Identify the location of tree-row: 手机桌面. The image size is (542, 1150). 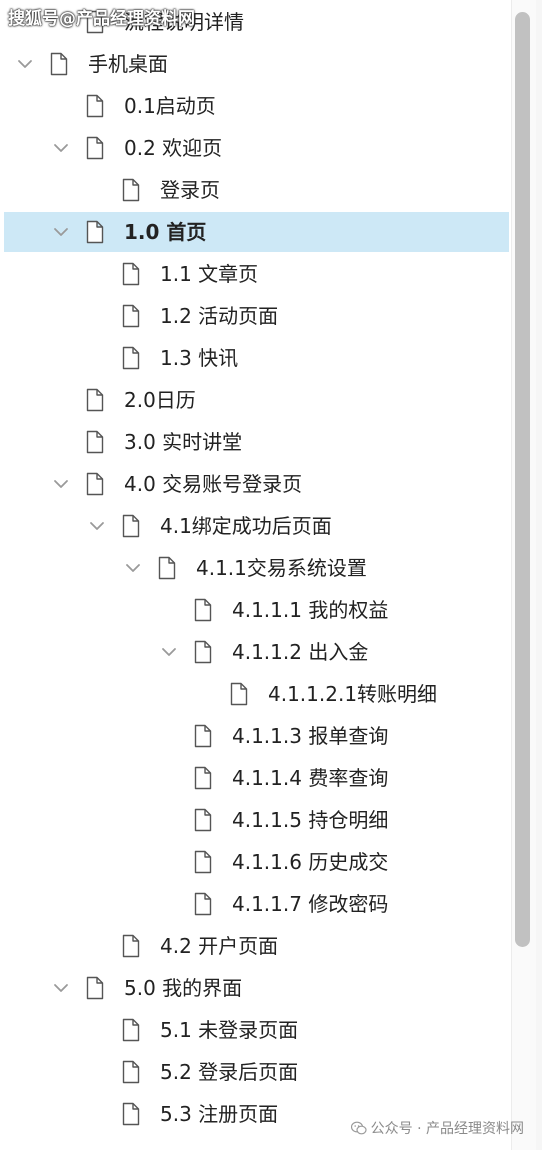
(256, 64).